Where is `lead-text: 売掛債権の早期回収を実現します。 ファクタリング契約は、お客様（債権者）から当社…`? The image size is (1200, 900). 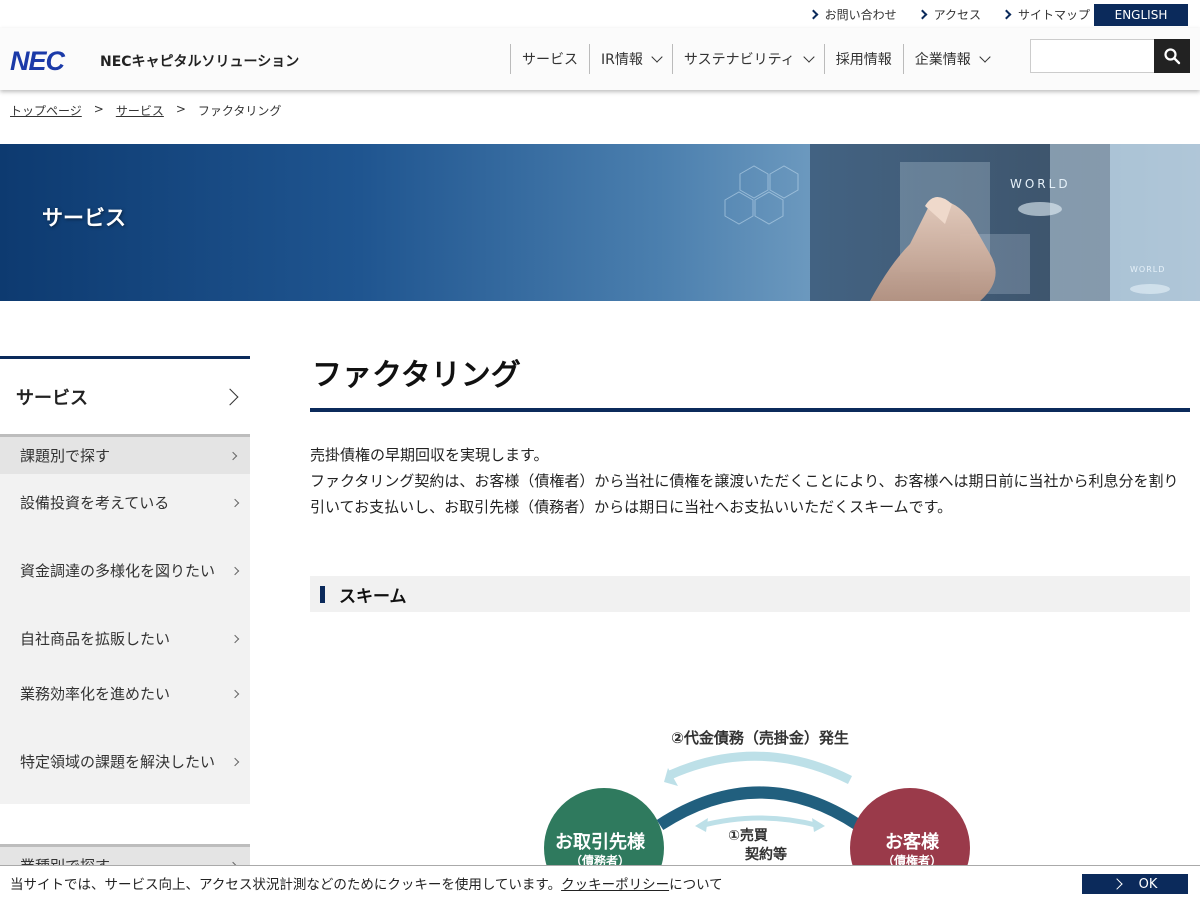
lead-text: 売掛債権の早期回収を実現します。 ファクタリング契約は、お客様（債権者）から当社… is located at coordinates (750, 481).